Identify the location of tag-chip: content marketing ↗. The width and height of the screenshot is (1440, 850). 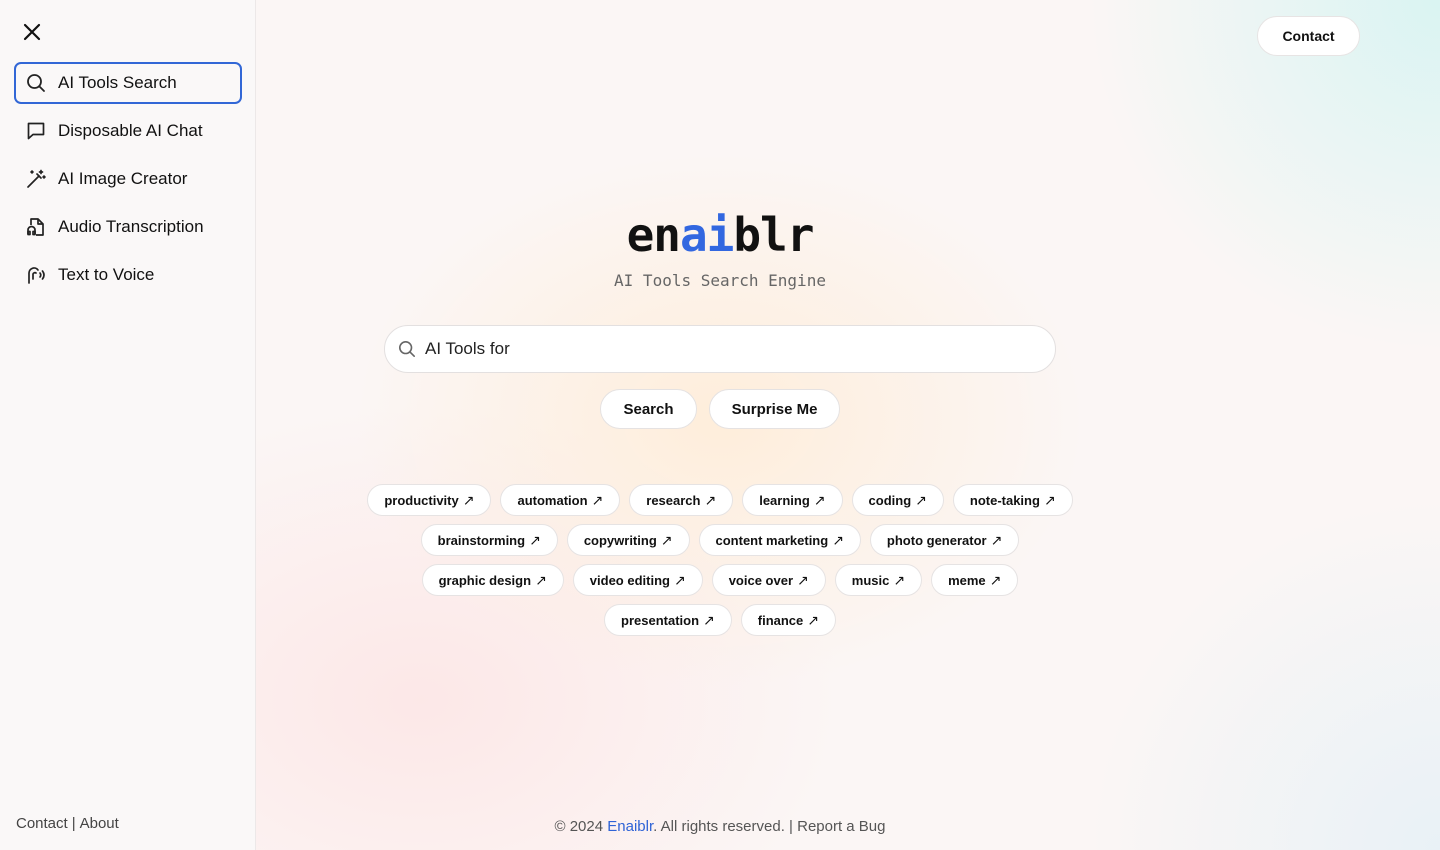
(779, 540).